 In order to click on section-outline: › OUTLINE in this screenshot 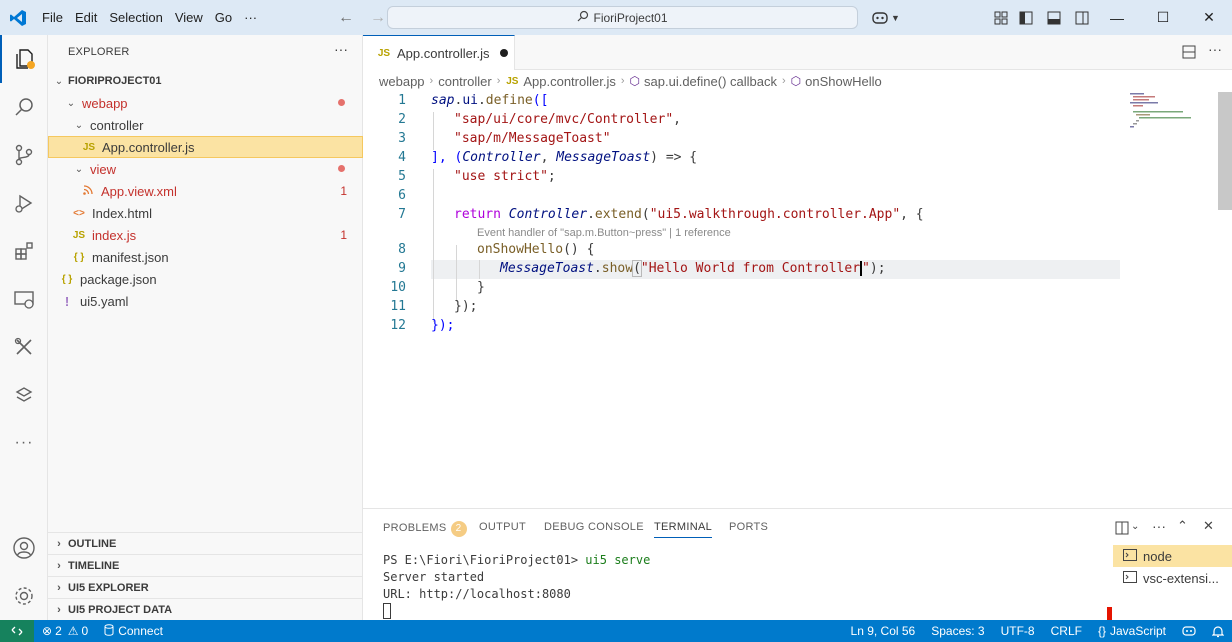, I will do `click(205, 543)`.